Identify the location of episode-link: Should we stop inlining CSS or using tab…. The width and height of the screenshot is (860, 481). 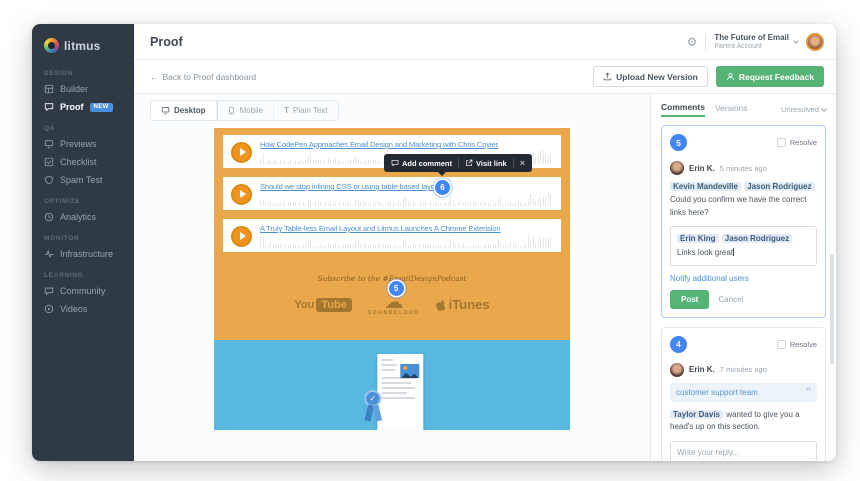
(406, 186).